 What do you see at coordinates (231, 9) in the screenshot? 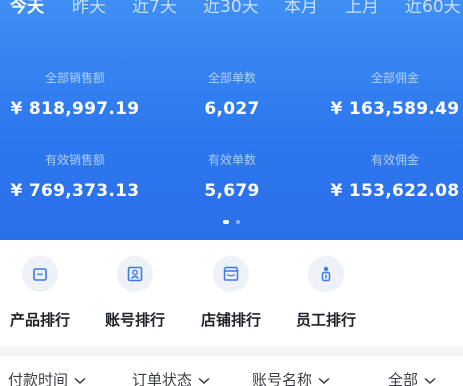
I see `tab-last-30-days: 近30天` at bounding box center [231, 9].